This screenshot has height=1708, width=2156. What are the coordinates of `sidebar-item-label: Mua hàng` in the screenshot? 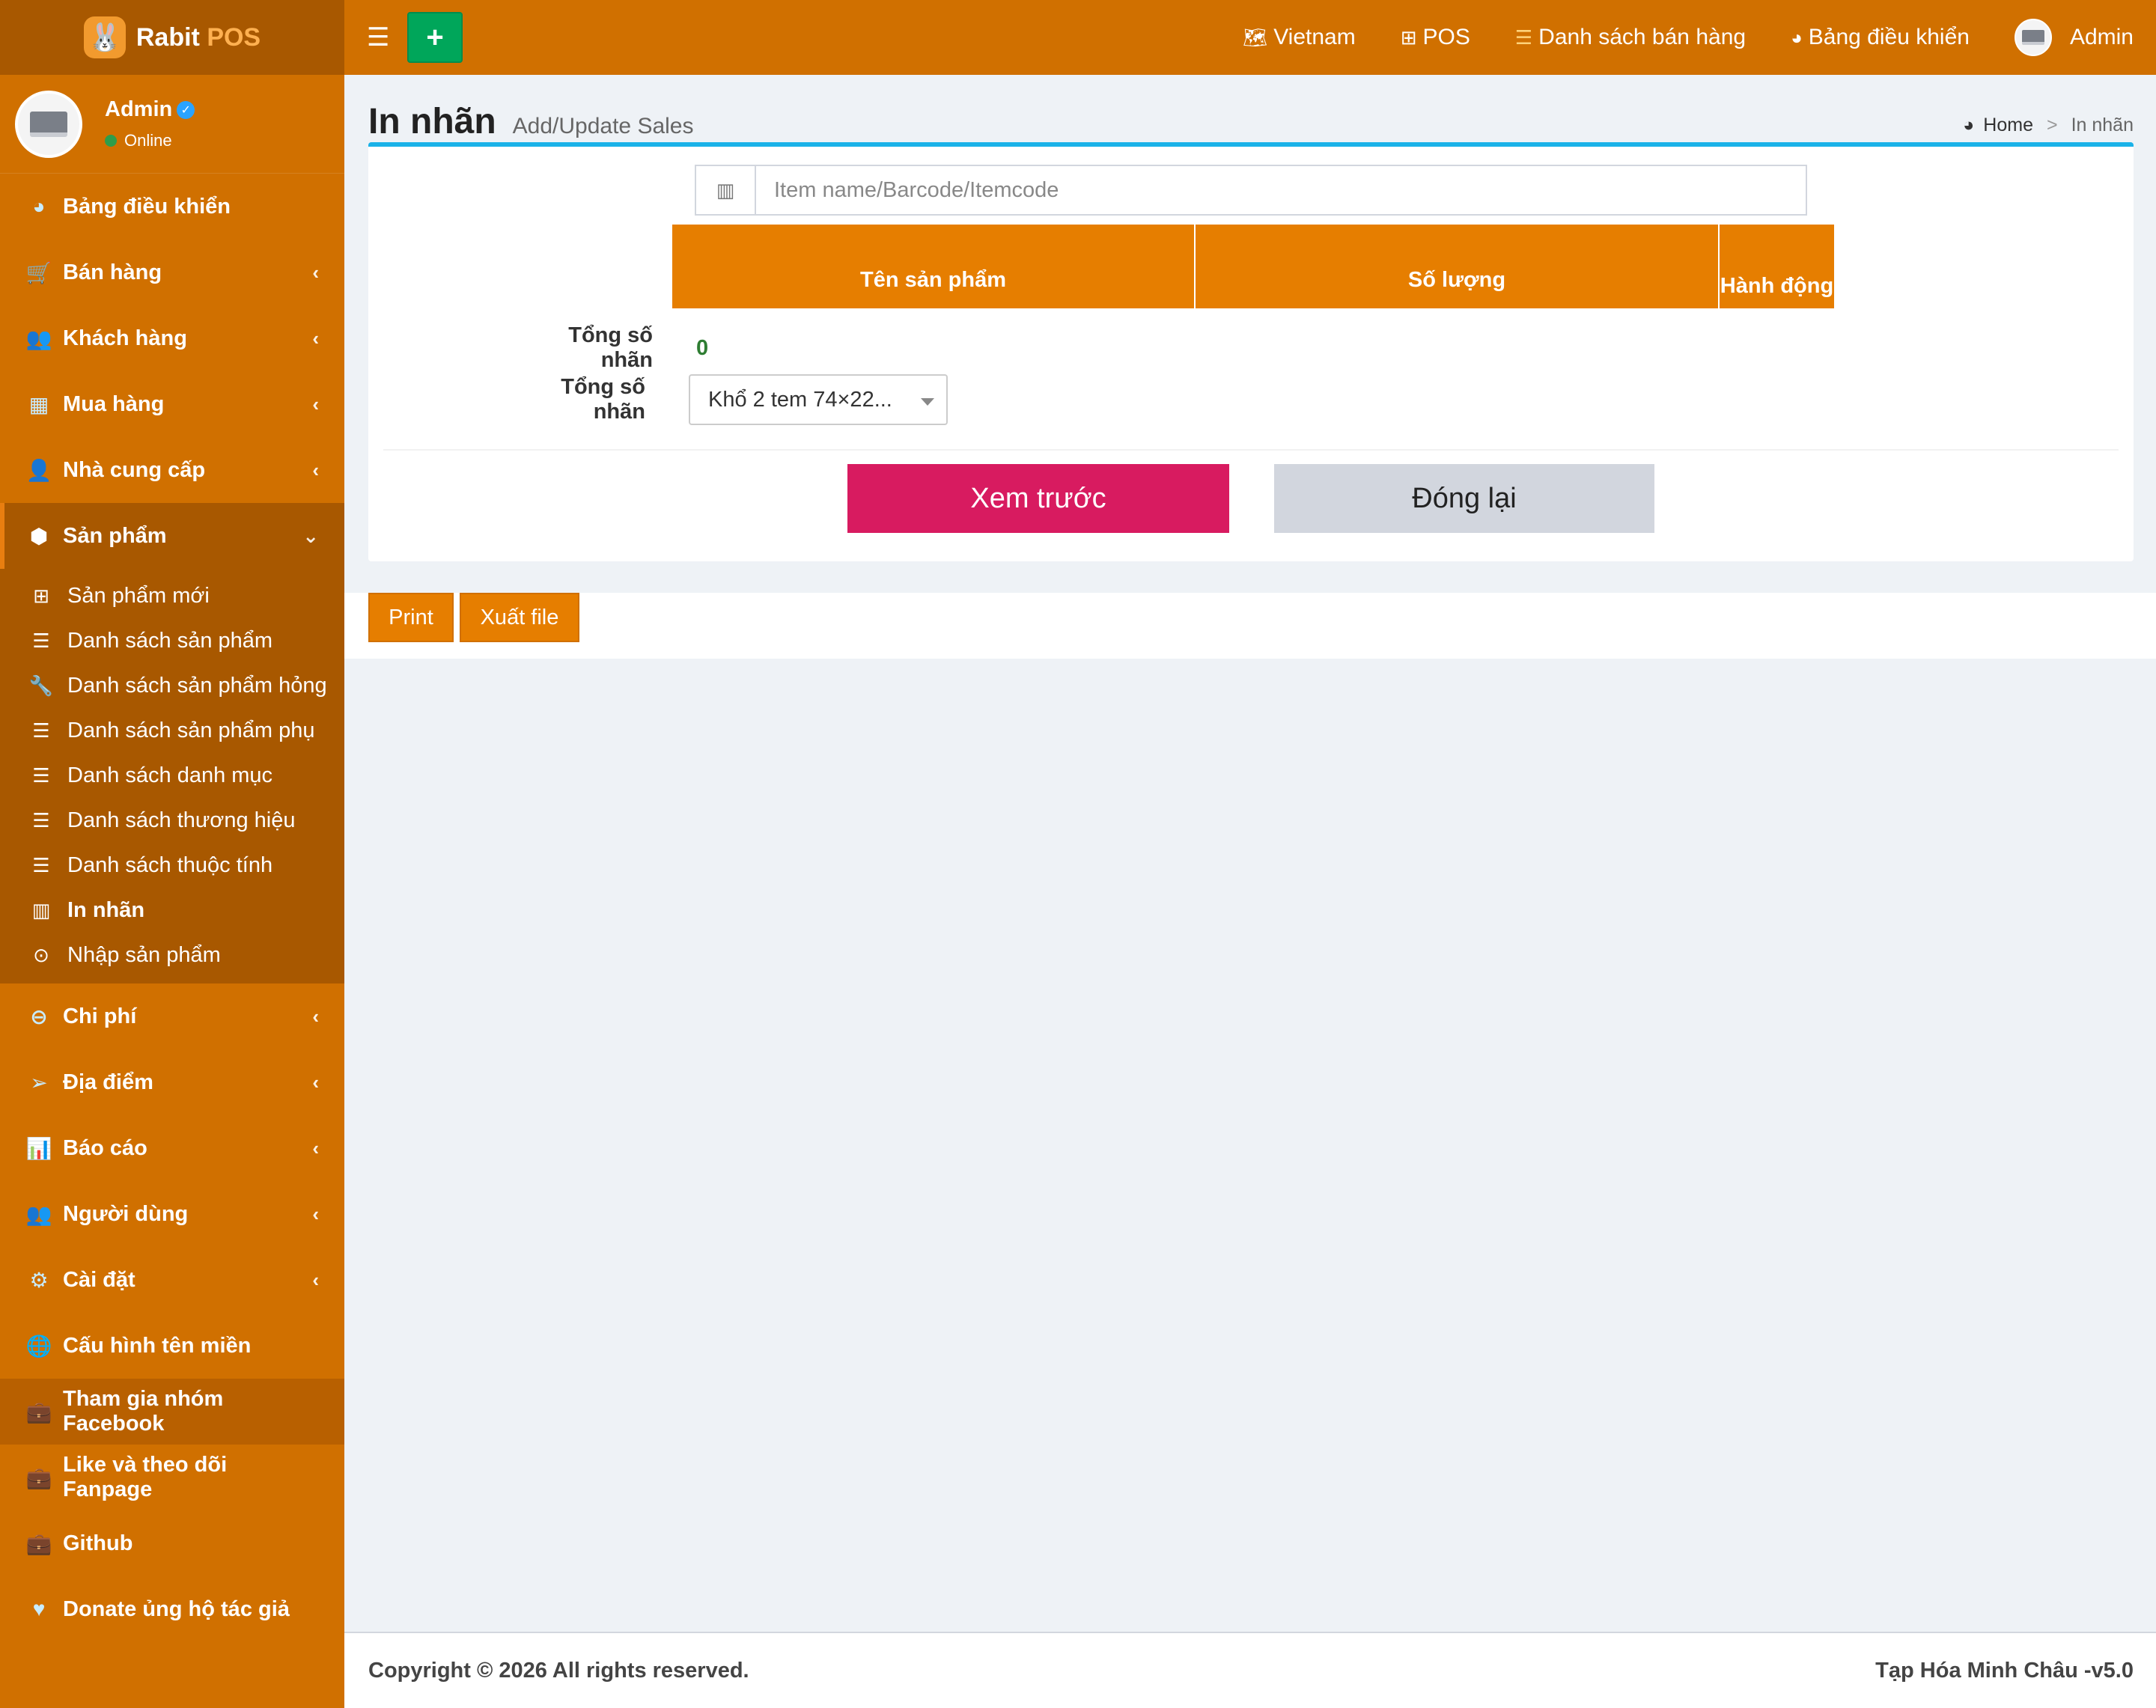 It's located at (114, 404).